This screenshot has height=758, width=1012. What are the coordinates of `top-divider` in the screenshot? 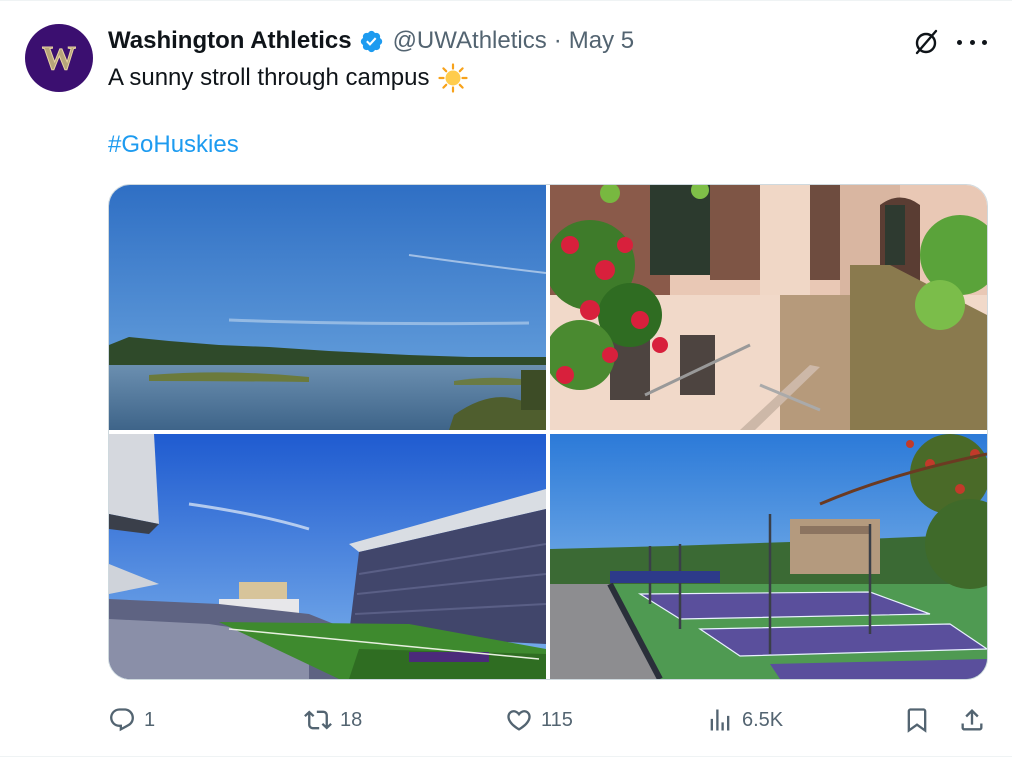 It's located at (506, 0).